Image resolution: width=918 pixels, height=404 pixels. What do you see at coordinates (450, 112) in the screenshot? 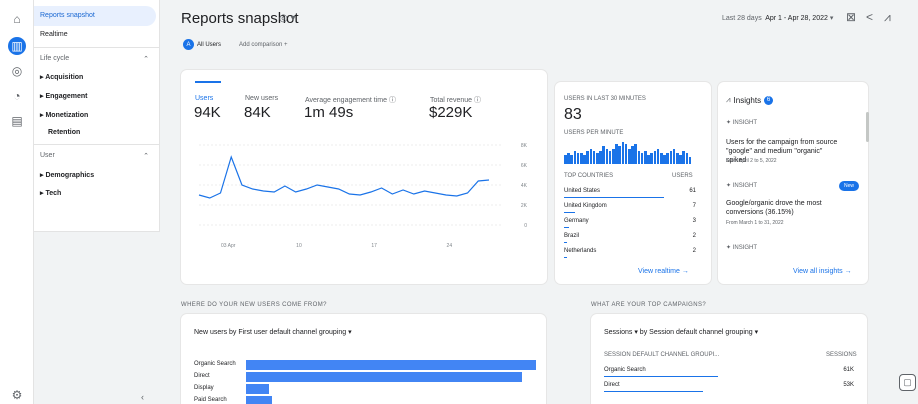
I see `metric-value-total-revenue: $229K` at bounding box center [450, 112].